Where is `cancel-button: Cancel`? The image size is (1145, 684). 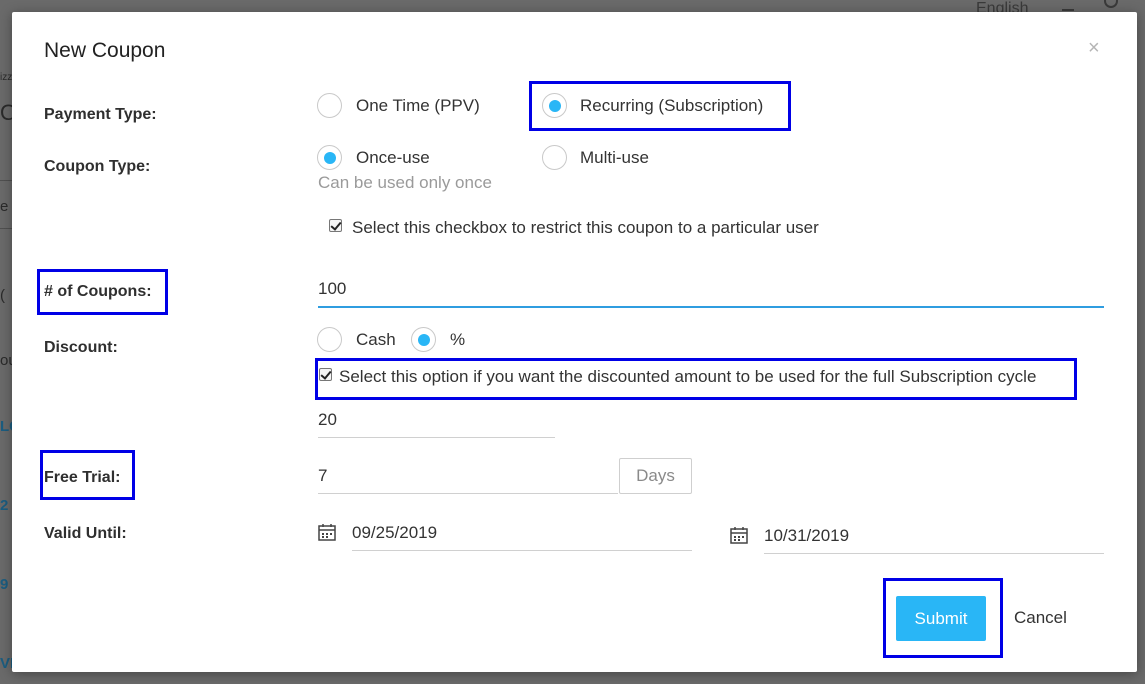 cancel-button: Cancel is located at coordinates (1040, 618).